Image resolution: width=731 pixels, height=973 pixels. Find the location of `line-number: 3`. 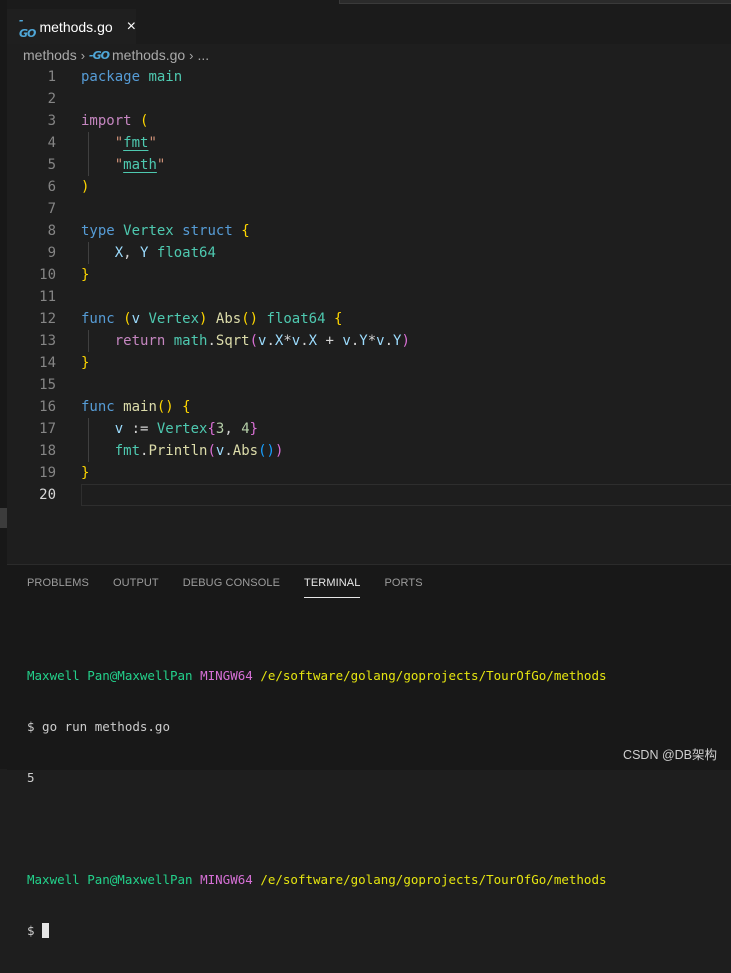

line-number: 3 is located at coordinates (51, 121).